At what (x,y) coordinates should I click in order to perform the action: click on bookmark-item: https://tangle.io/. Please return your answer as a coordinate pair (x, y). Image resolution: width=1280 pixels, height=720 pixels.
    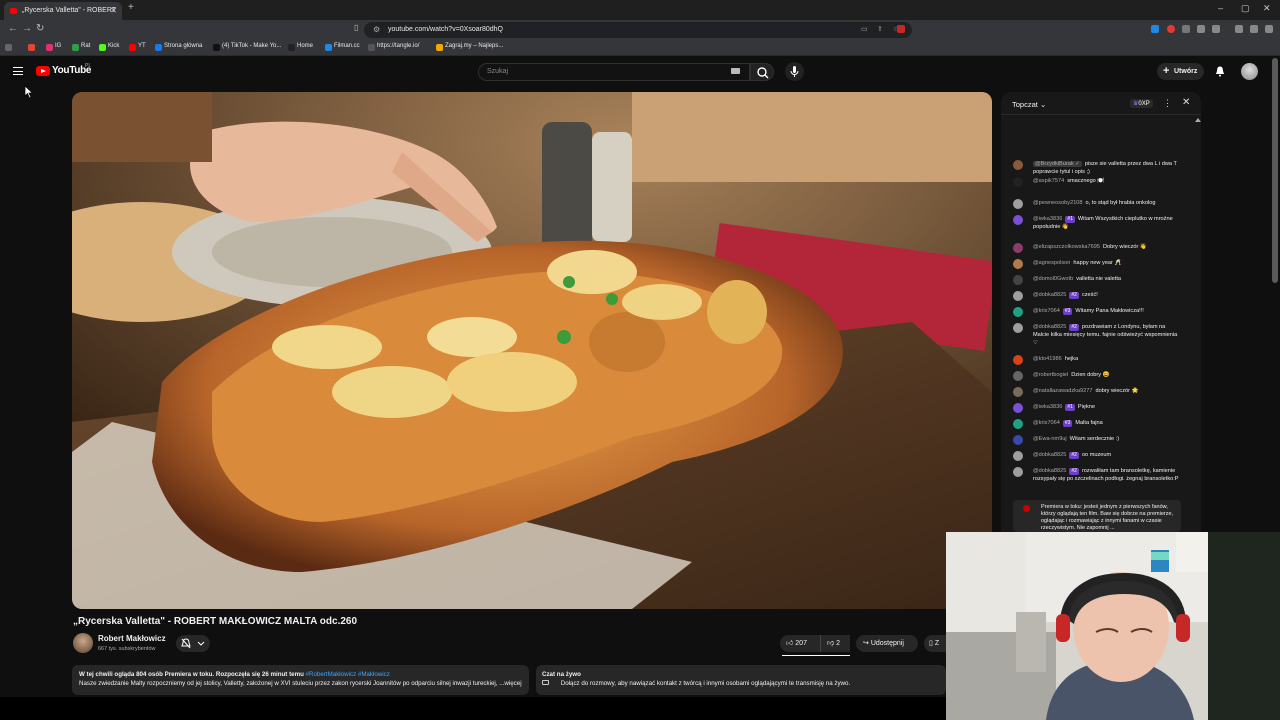
    Looking at the image, I should click on (393, 47).